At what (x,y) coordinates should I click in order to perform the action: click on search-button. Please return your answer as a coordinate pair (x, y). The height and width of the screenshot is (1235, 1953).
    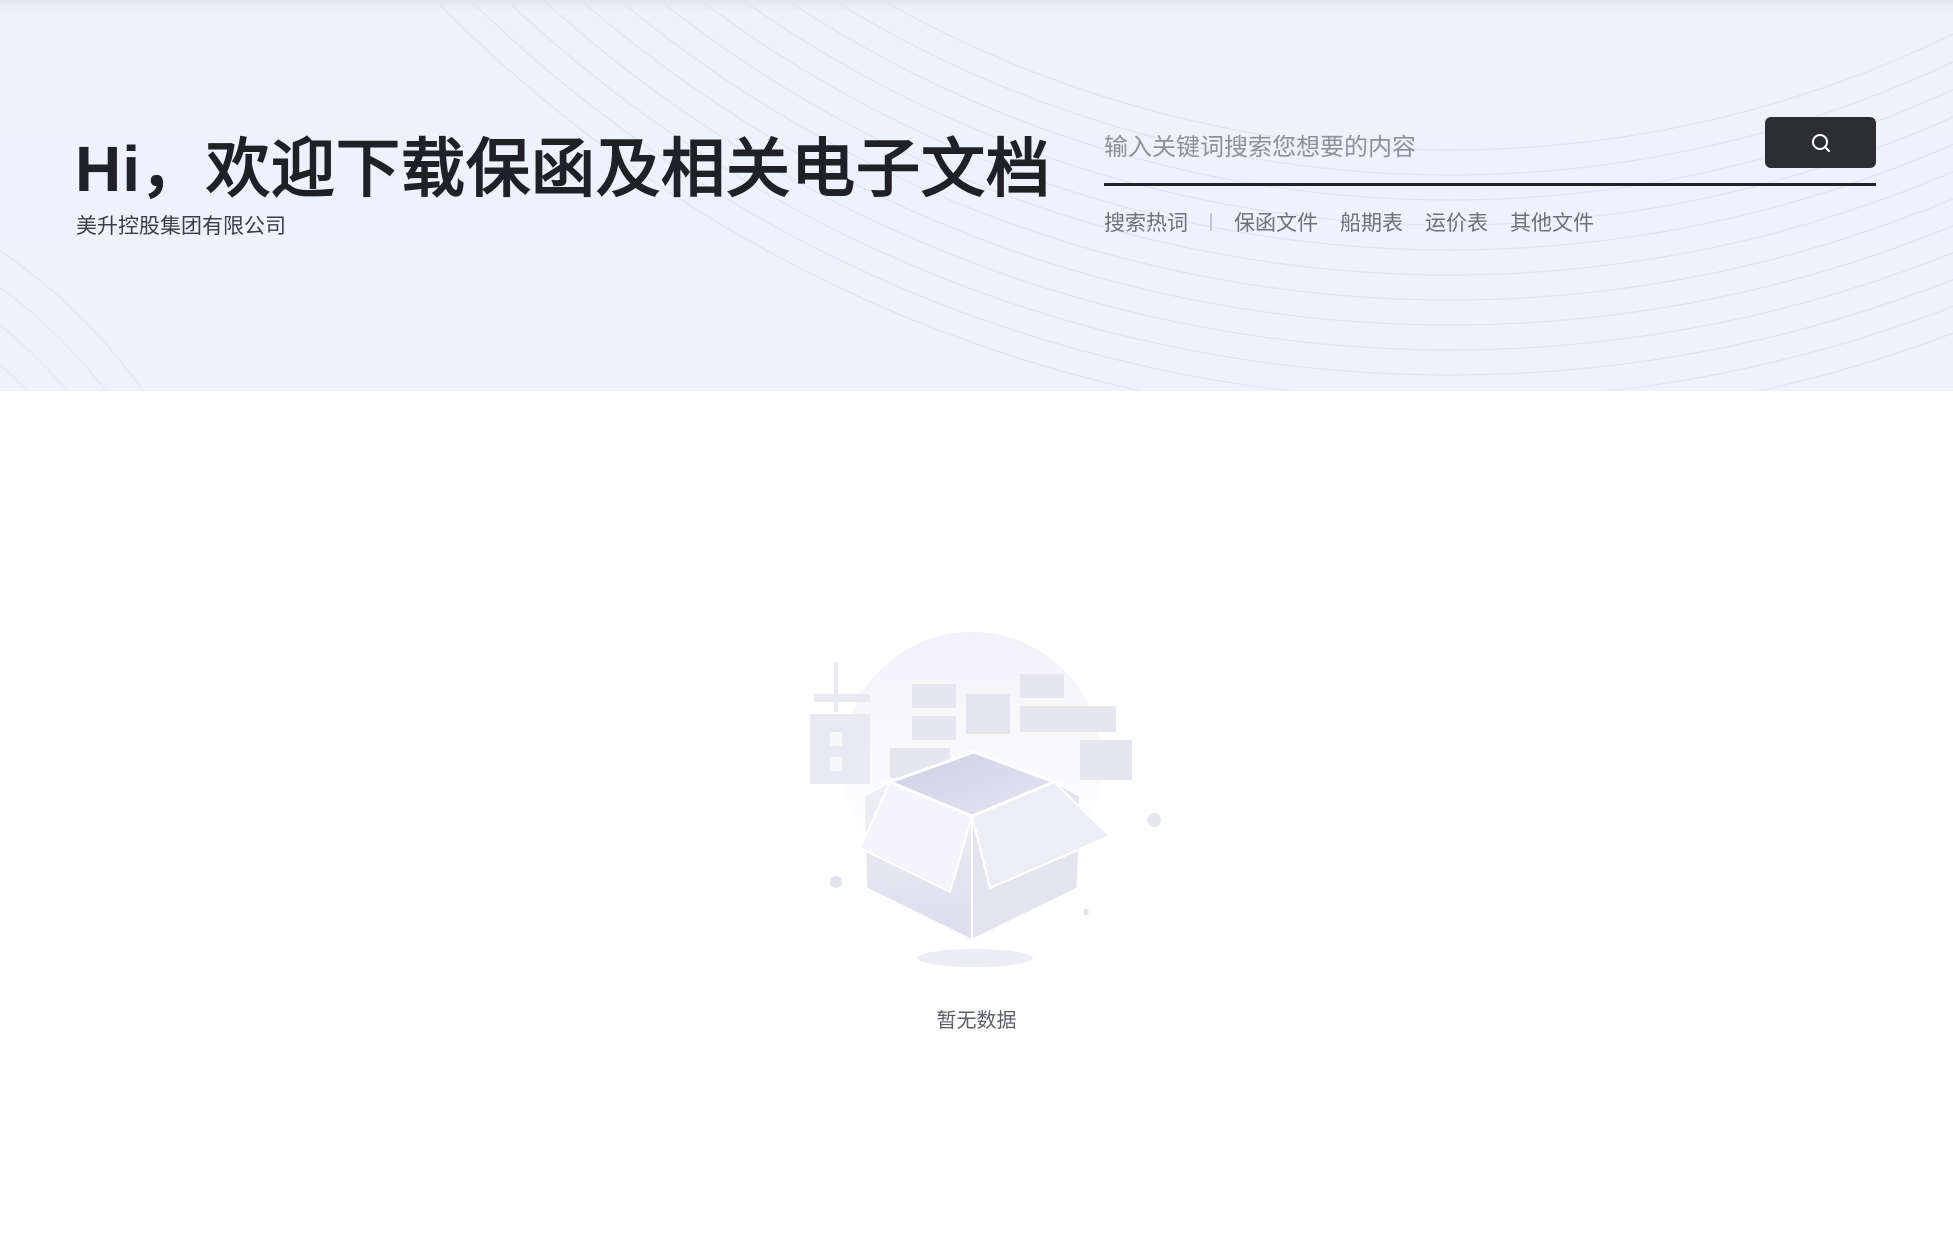
    Looking at the image, I should click on (1820, 142).